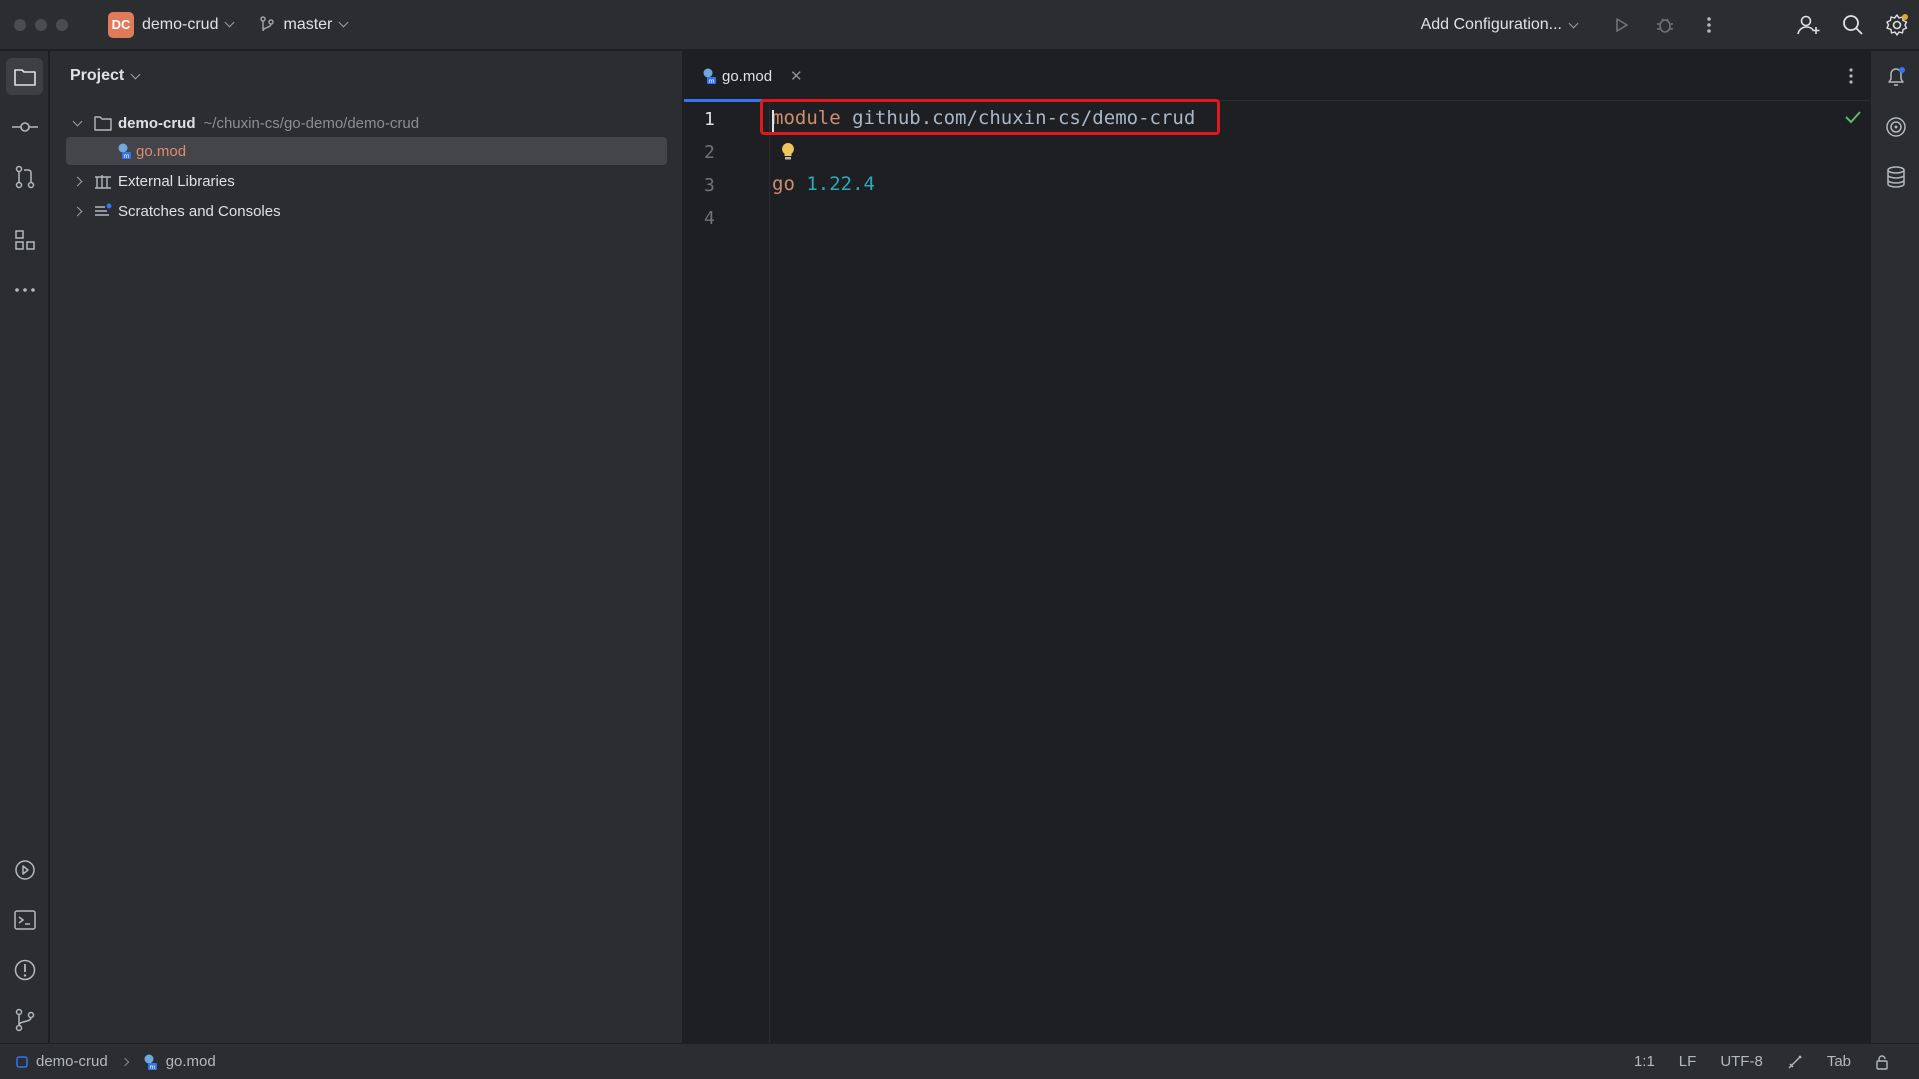  What do you see at coordinates (22, 1061) in the screenshot?
I see `module-icon` at bounding box center [22, 1061].